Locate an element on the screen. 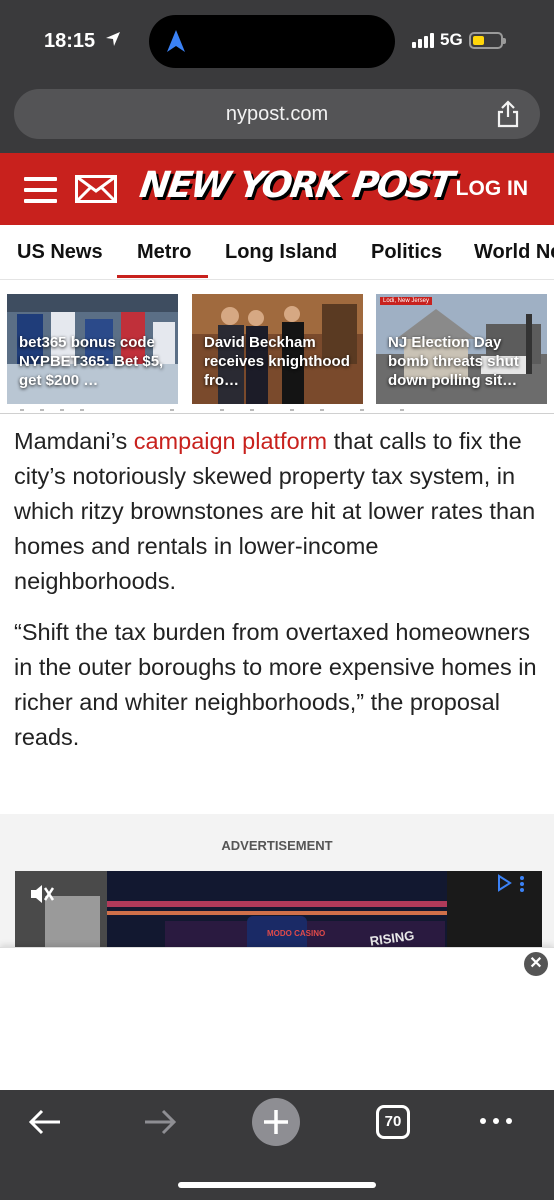 This screenshot has width=554, height=1200. active-tab-indicator is located at coordinates (162, 276).